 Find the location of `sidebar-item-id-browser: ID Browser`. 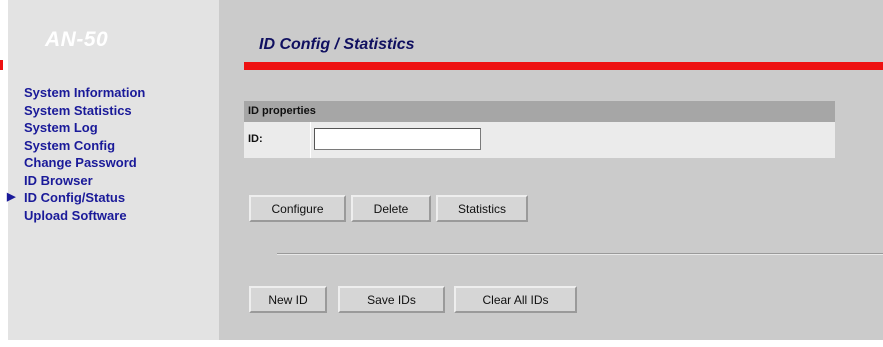

sidebar-item-id-browser: ID Browser is located at coordinates (84, 181).